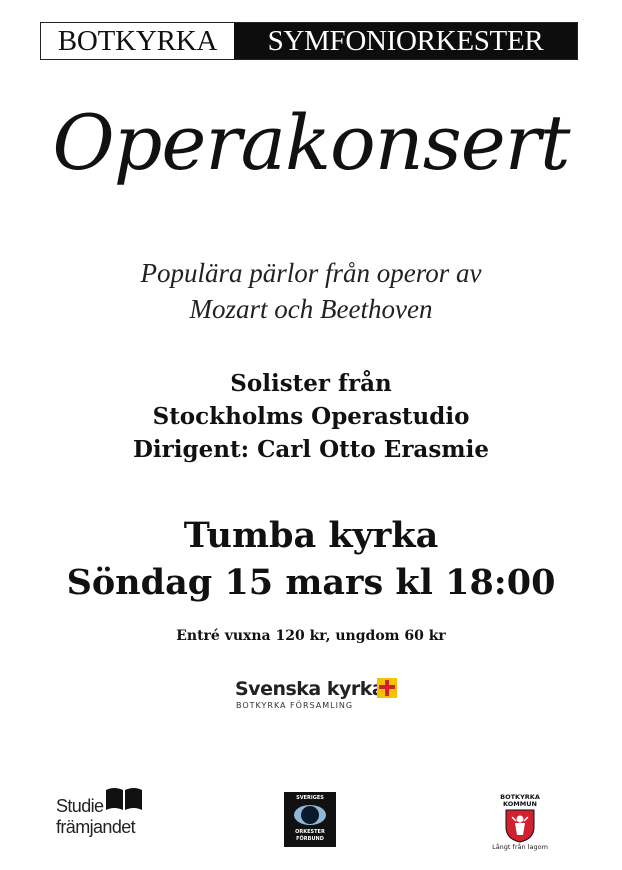 The height and width of the screenshot is (870, 622). What do you see at coordinates (310, 449) in the screenshot?
I see `conductor-line: Dirigent: Carl Otto Erasmie` at bounding box center [310, 449].